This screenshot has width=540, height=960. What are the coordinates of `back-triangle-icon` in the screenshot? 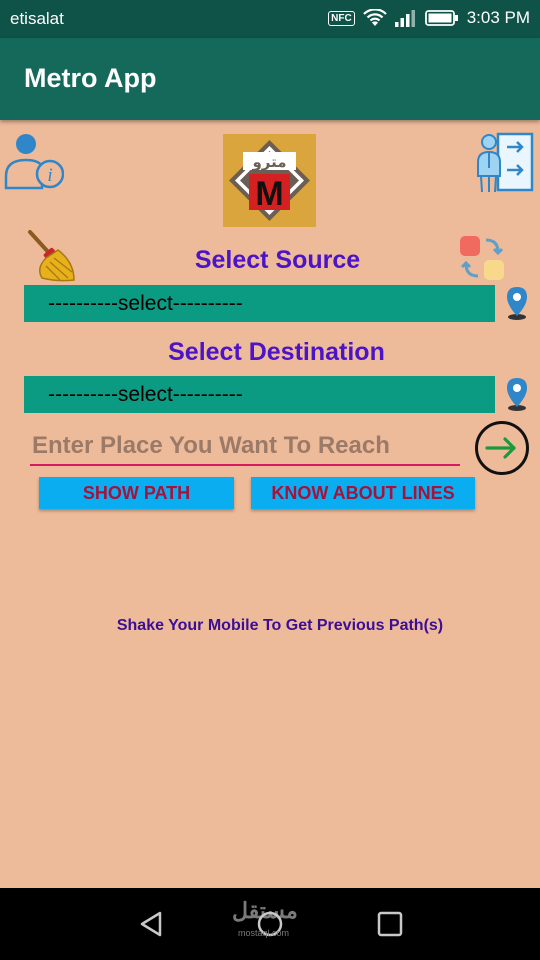 It's located at (151, 924).